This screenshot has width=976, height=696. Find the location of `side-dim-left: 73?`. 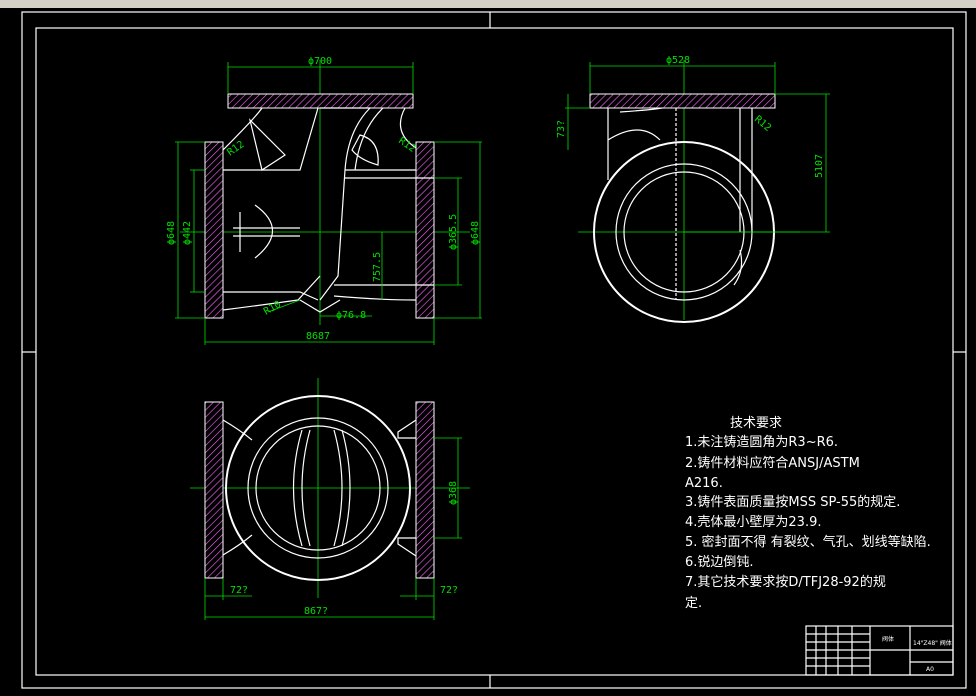

side-dim-left: 73? is located at coordinates (561, 129).